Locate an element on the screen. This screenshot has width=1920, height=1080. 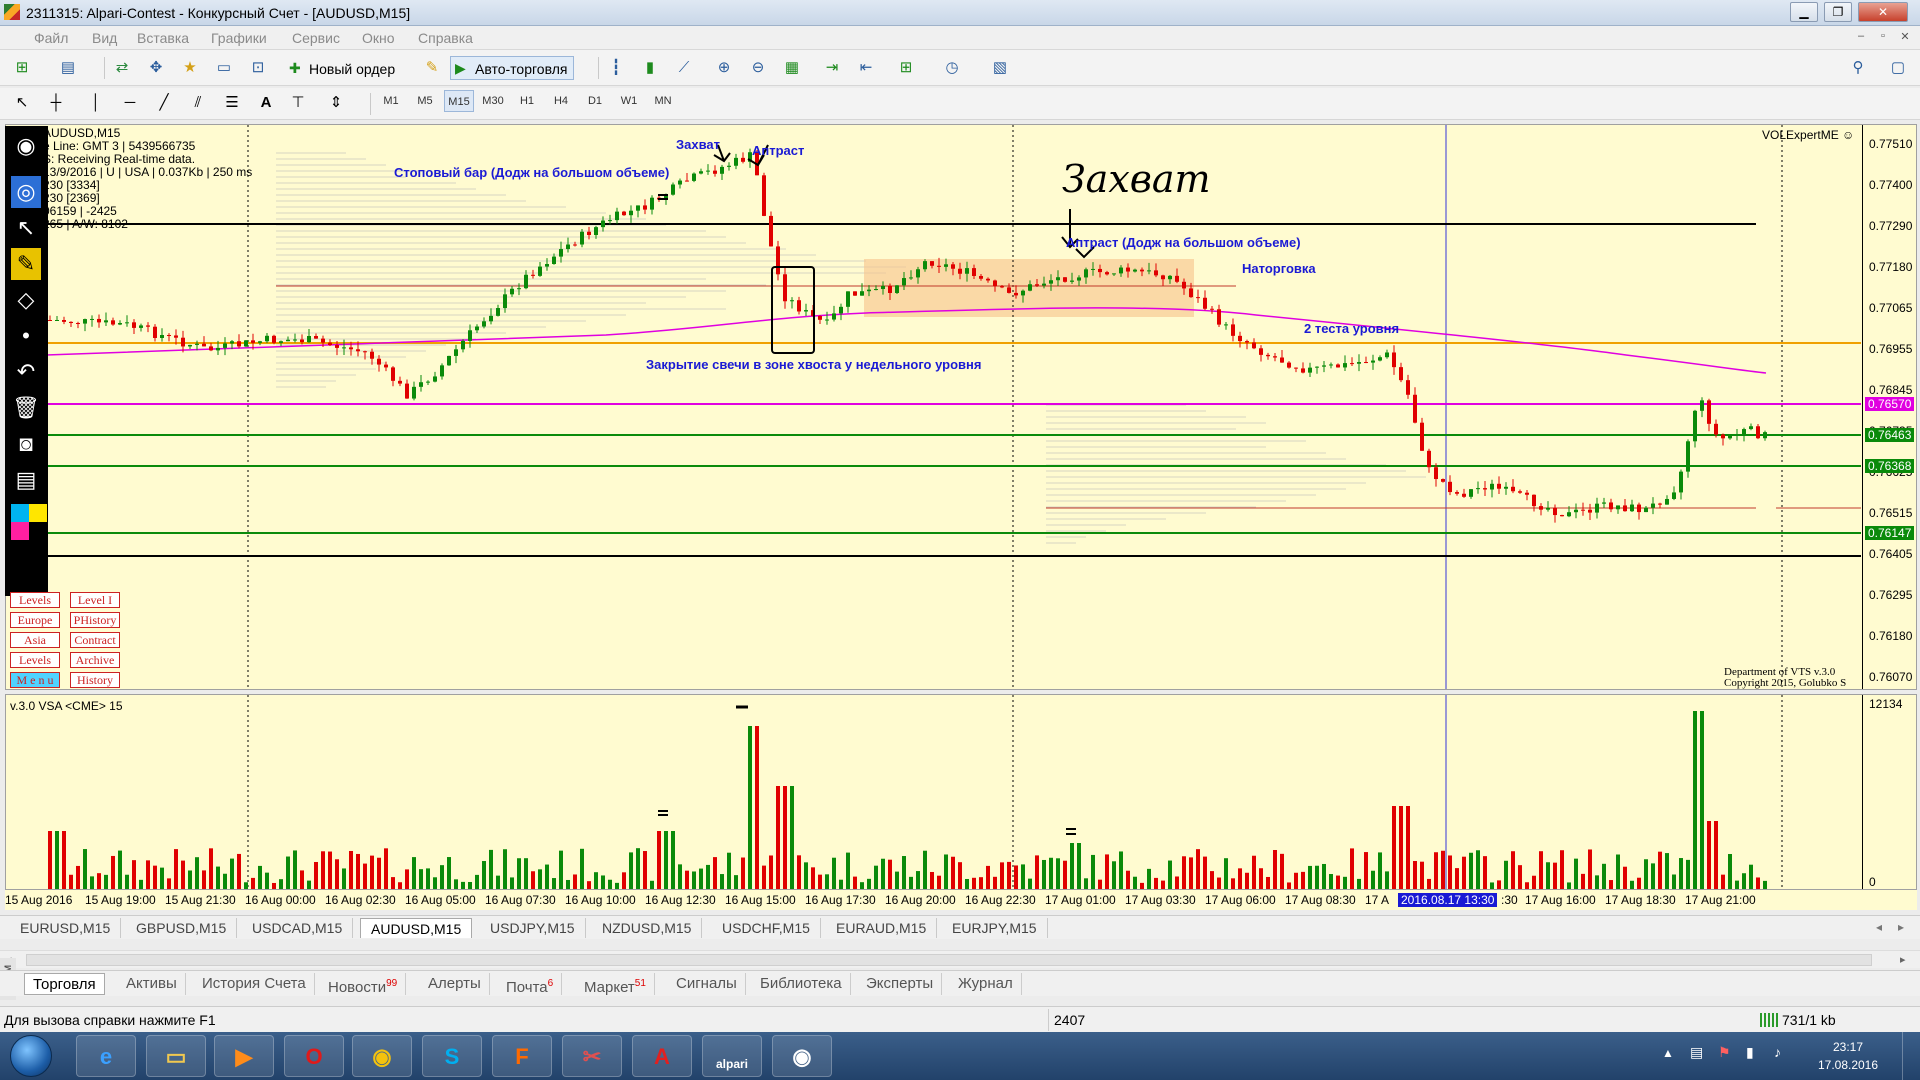
color-swatch-cyan is located at coordinates (20, 513).